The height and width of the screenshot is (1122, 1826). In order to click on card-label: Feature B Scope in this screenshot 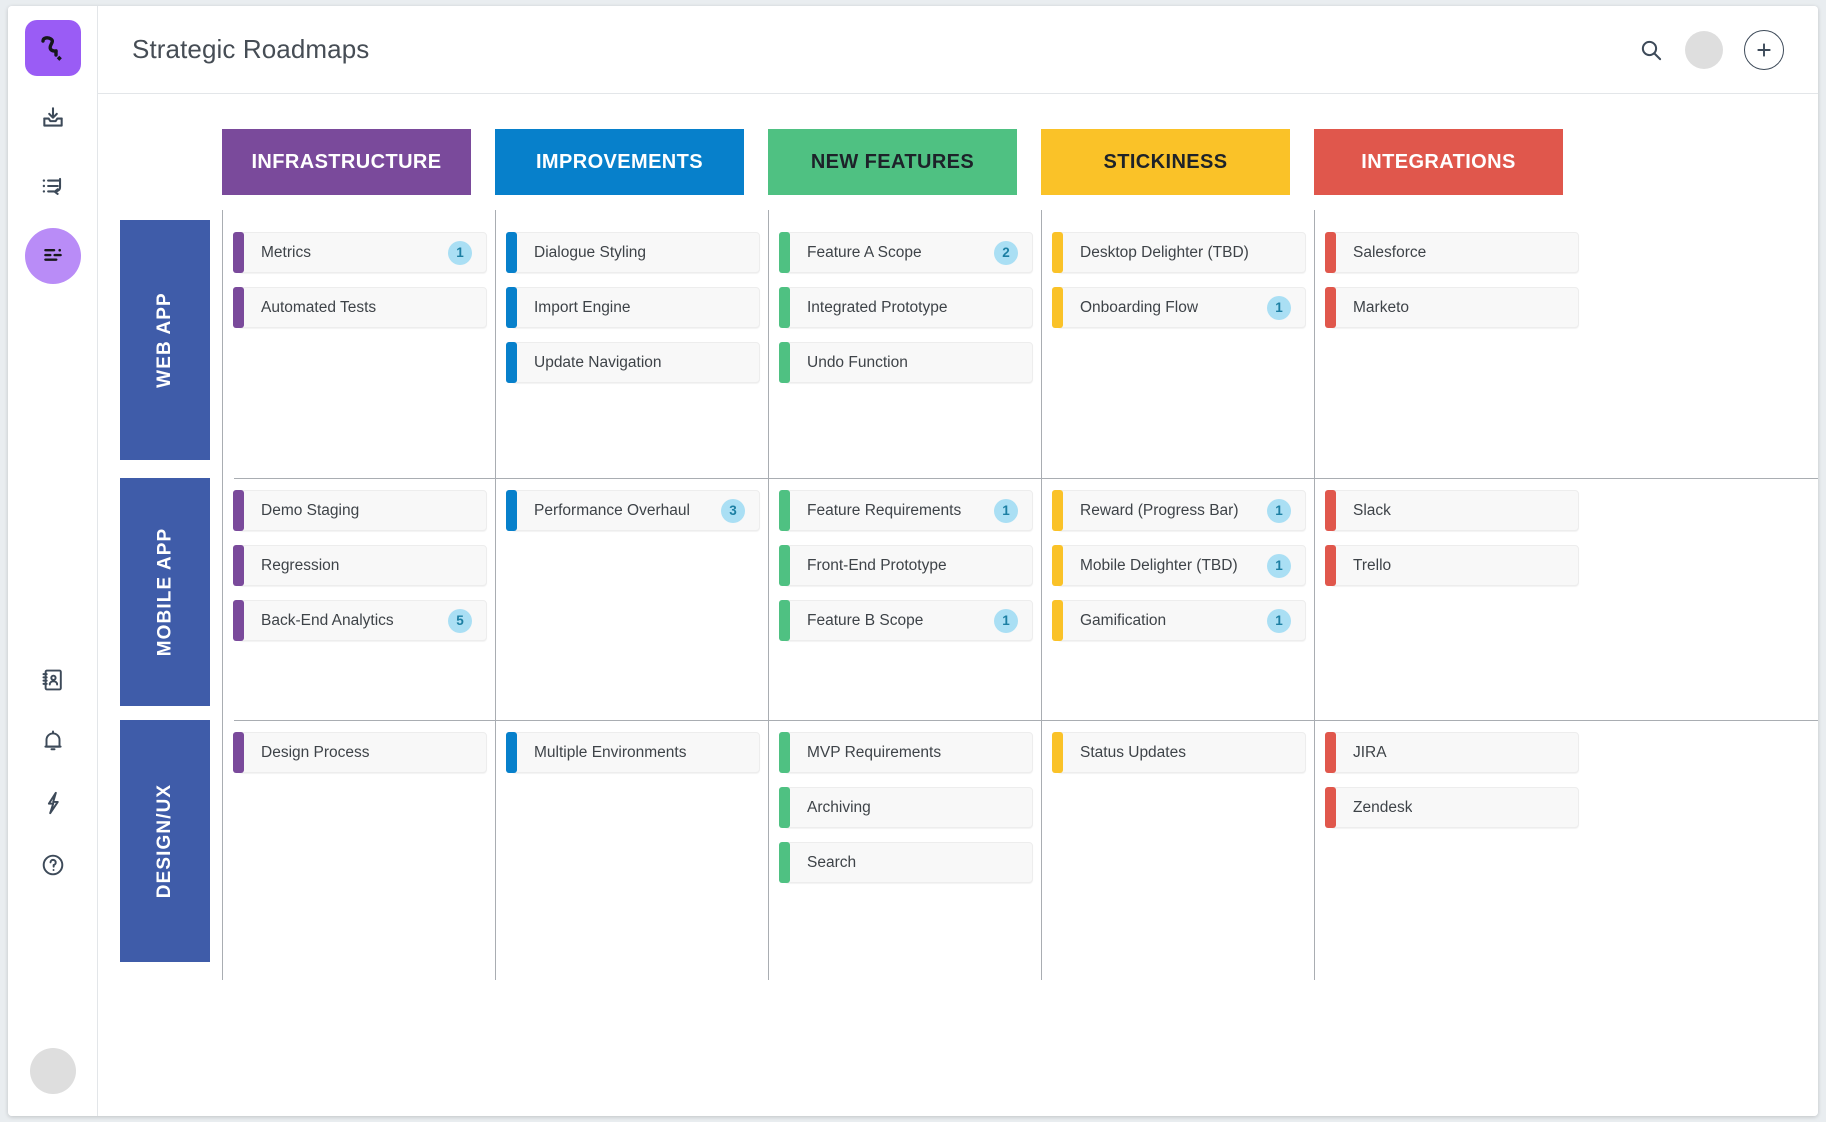, I will do `click(865, 620)`.